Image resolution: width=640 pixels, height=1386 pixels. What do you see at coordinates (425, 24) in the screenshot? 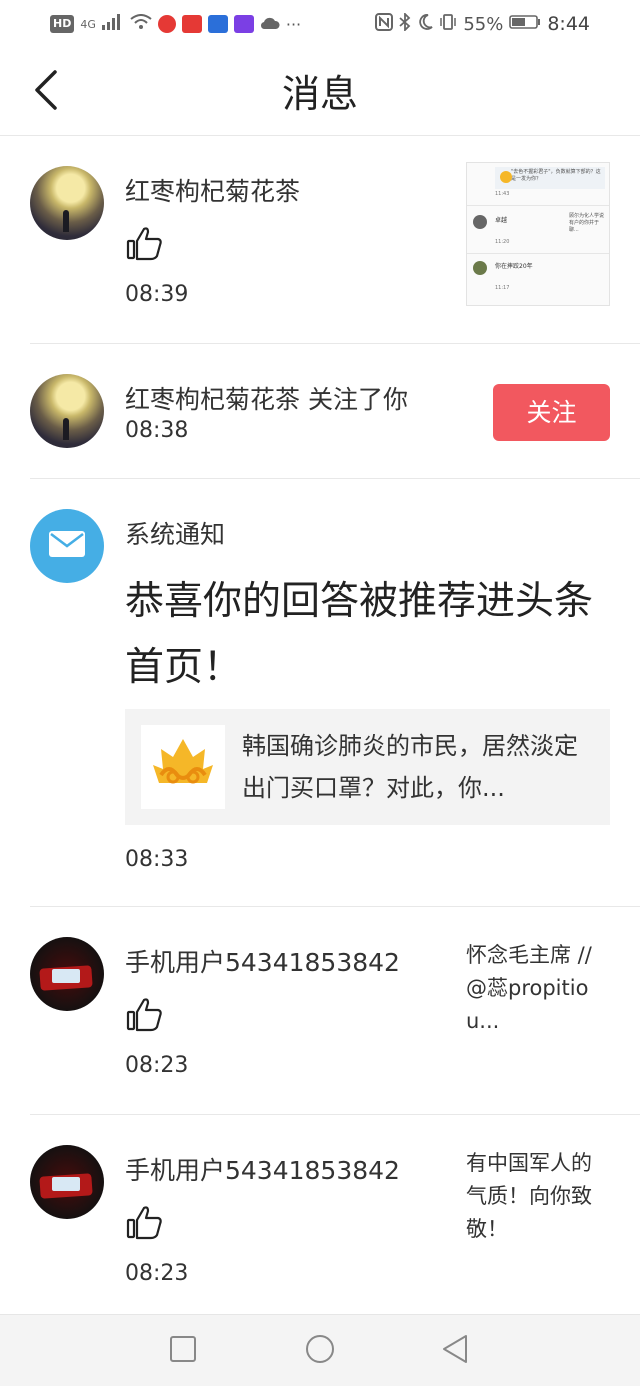
I see `moon-icon` at bounding box center [425, 24].